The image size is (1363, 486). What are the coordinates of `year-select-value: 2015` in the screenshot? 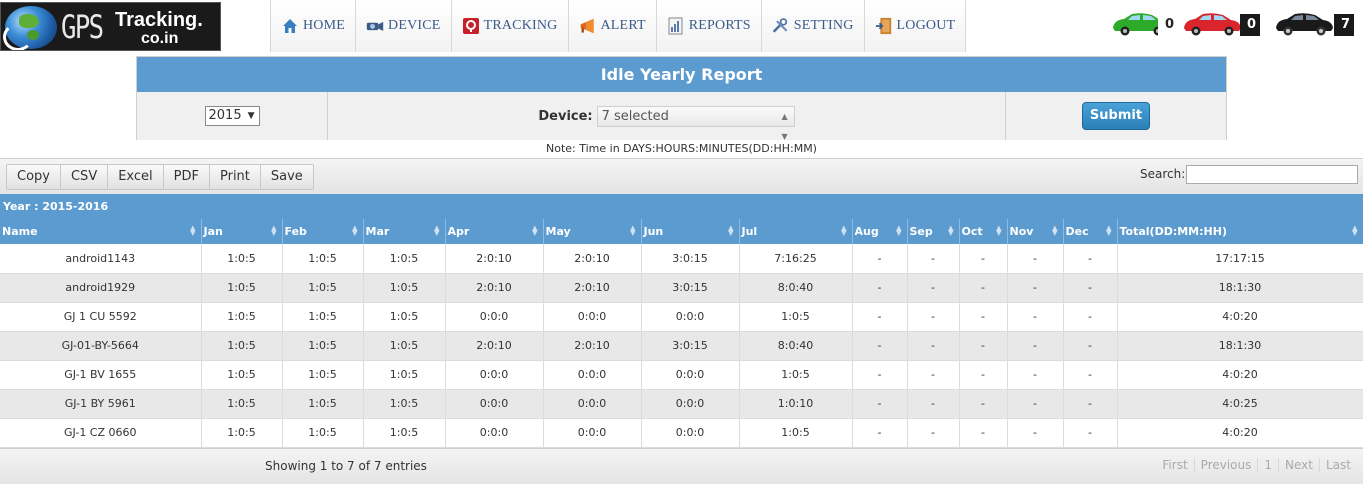 It's located at (225, 115).